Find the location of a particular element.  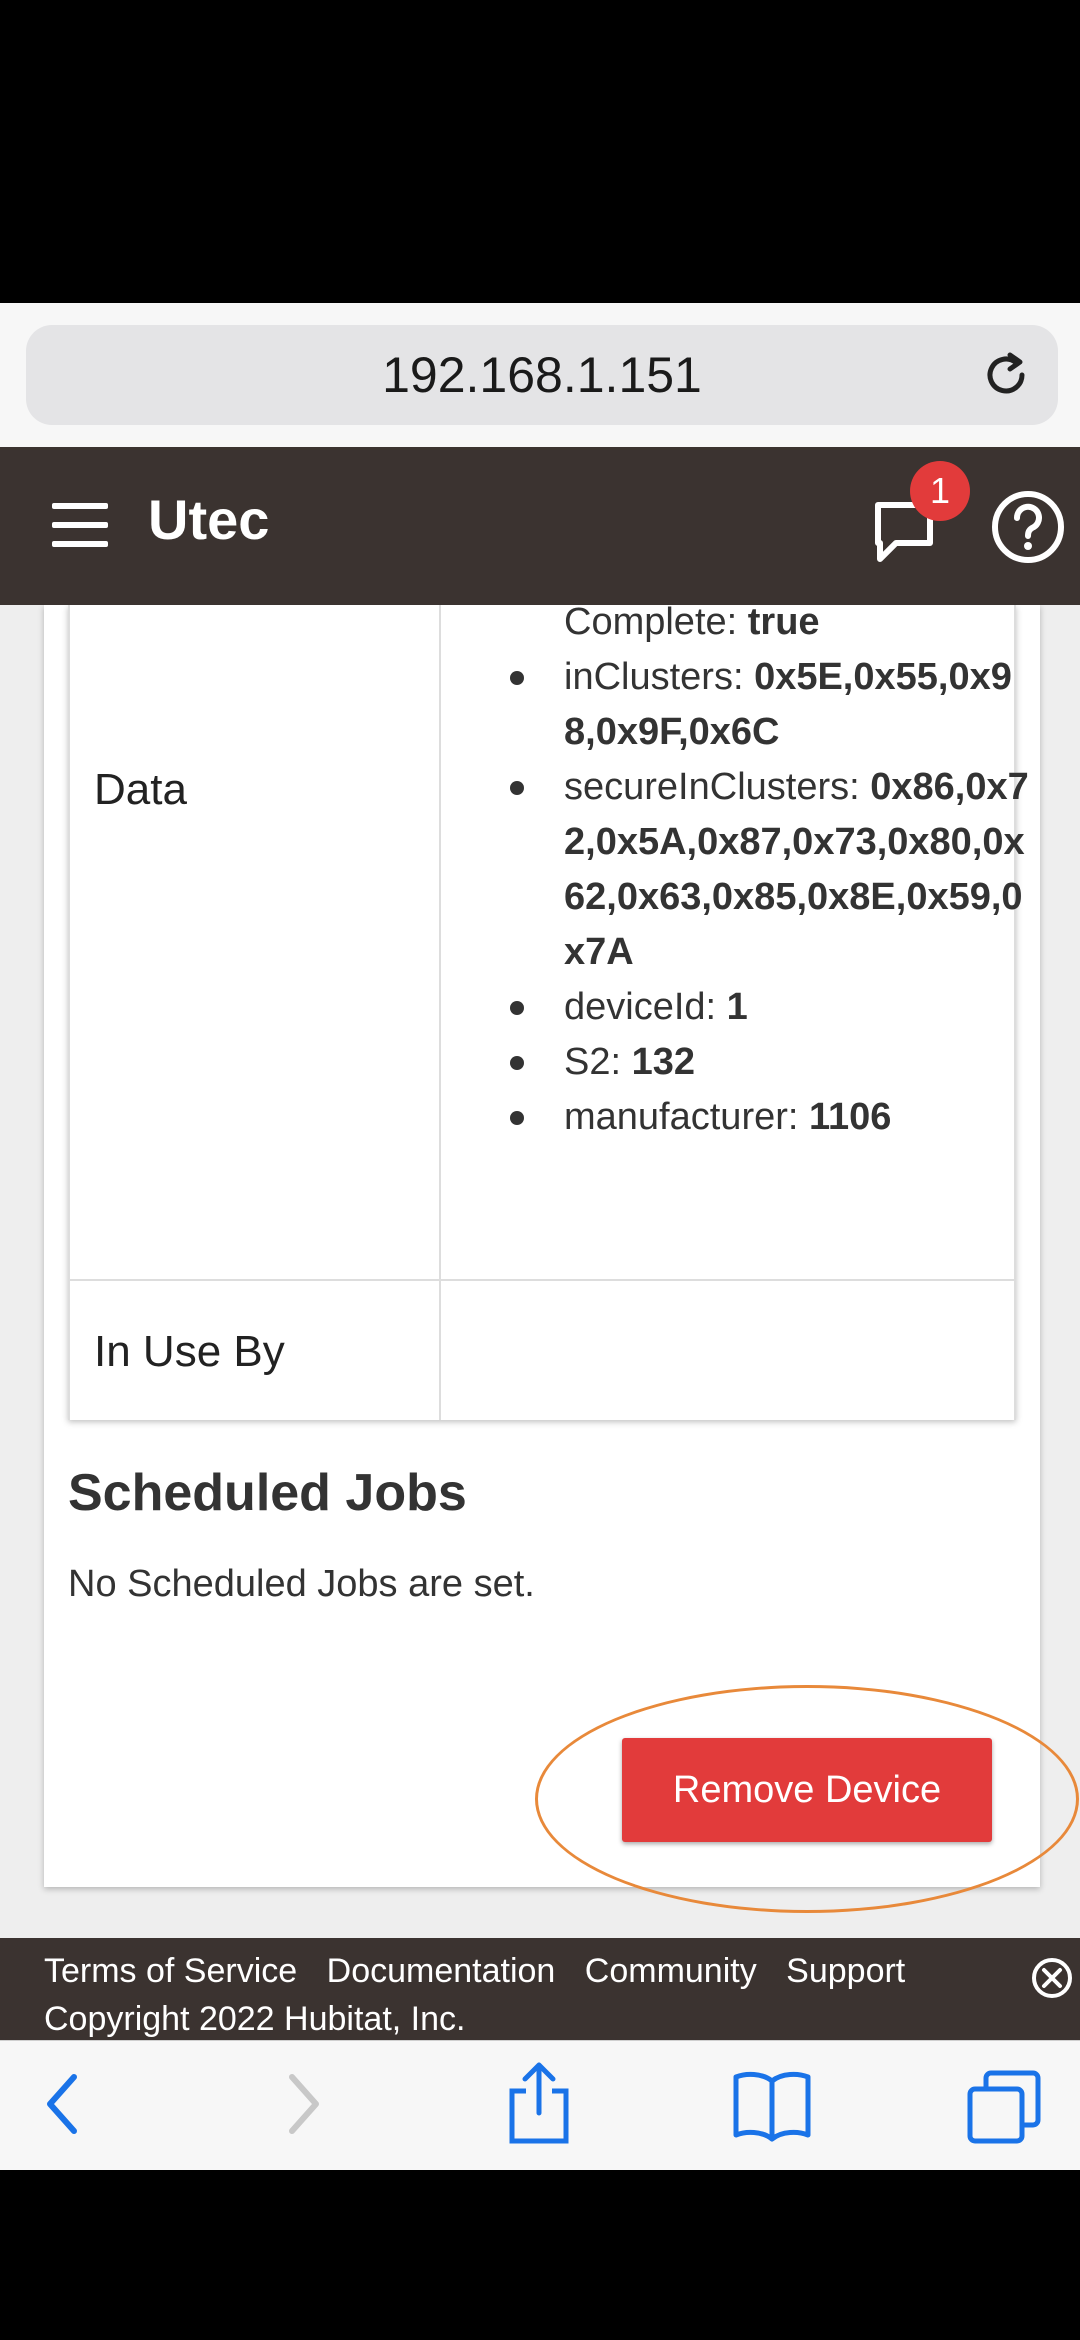

help-icon is located at coordinates (1028, 527).